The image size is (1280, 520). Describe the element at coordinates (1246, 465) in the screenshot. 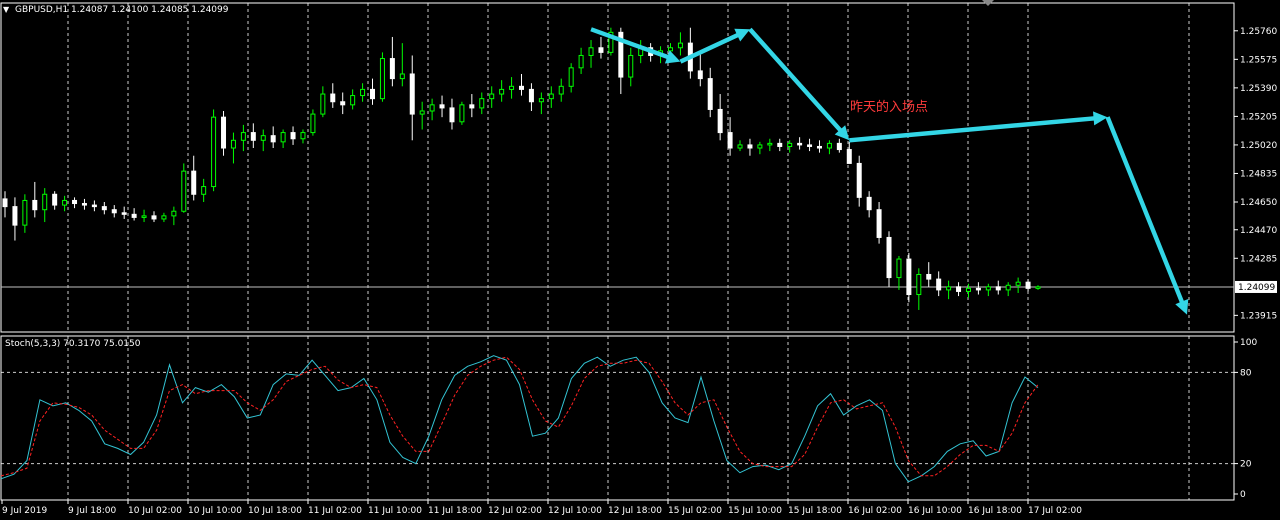

I see `stoch-axis-label: 20` at that location.